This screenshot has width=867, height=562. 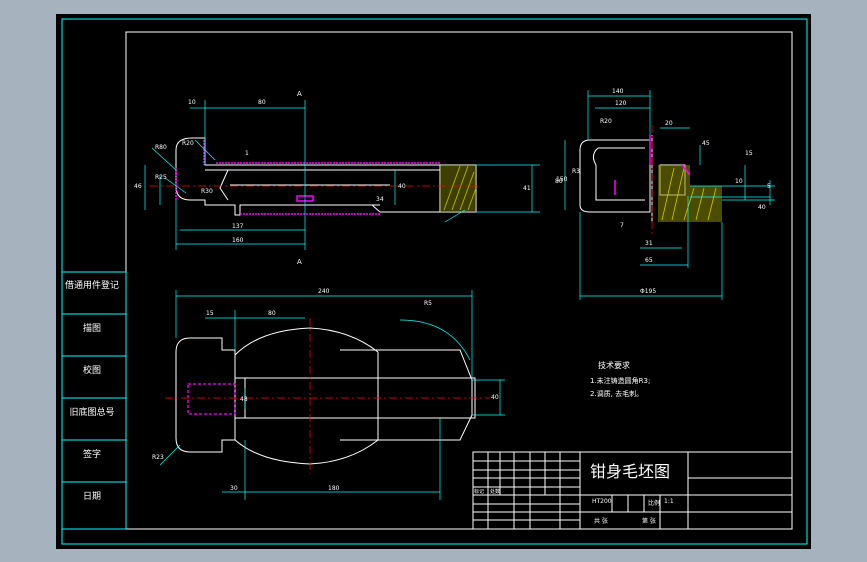 What do you see at coordinates (648, 291) in the screenshot?
I see `dim-right-195: Φ195` at bounding box center [648, 291].